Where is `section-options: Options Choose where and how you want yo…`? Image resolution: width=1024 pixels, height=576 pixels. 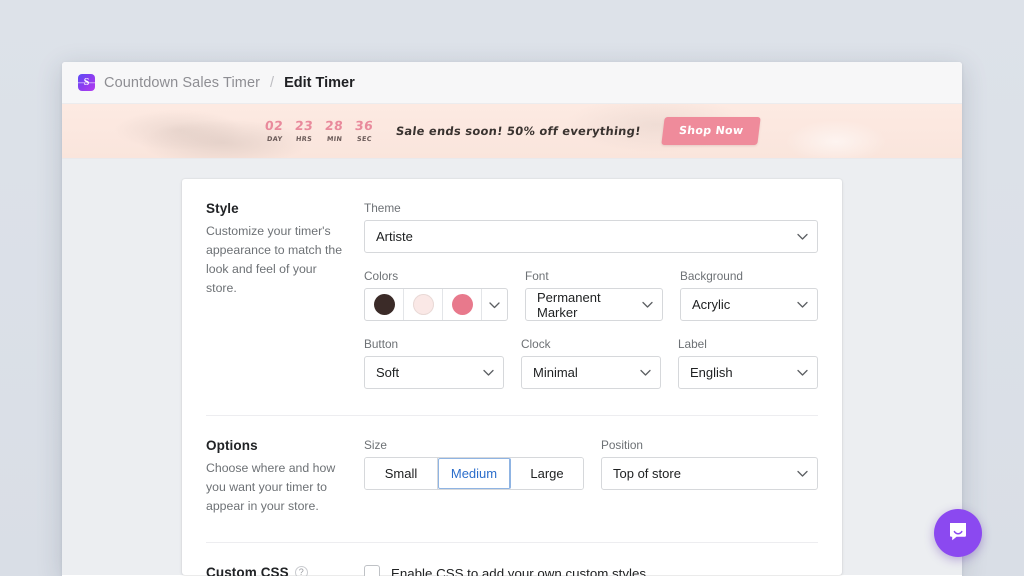
section-options: Options Choose where and how you want yo… is located at coordinates (512, 480).